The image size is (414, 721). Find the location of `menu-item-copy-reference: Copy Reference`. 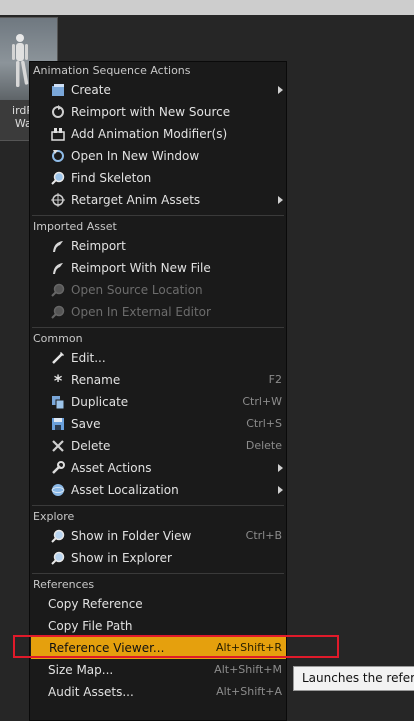

menu-item-copy-reference: Copy Reference is located at coordinates (158, 604).